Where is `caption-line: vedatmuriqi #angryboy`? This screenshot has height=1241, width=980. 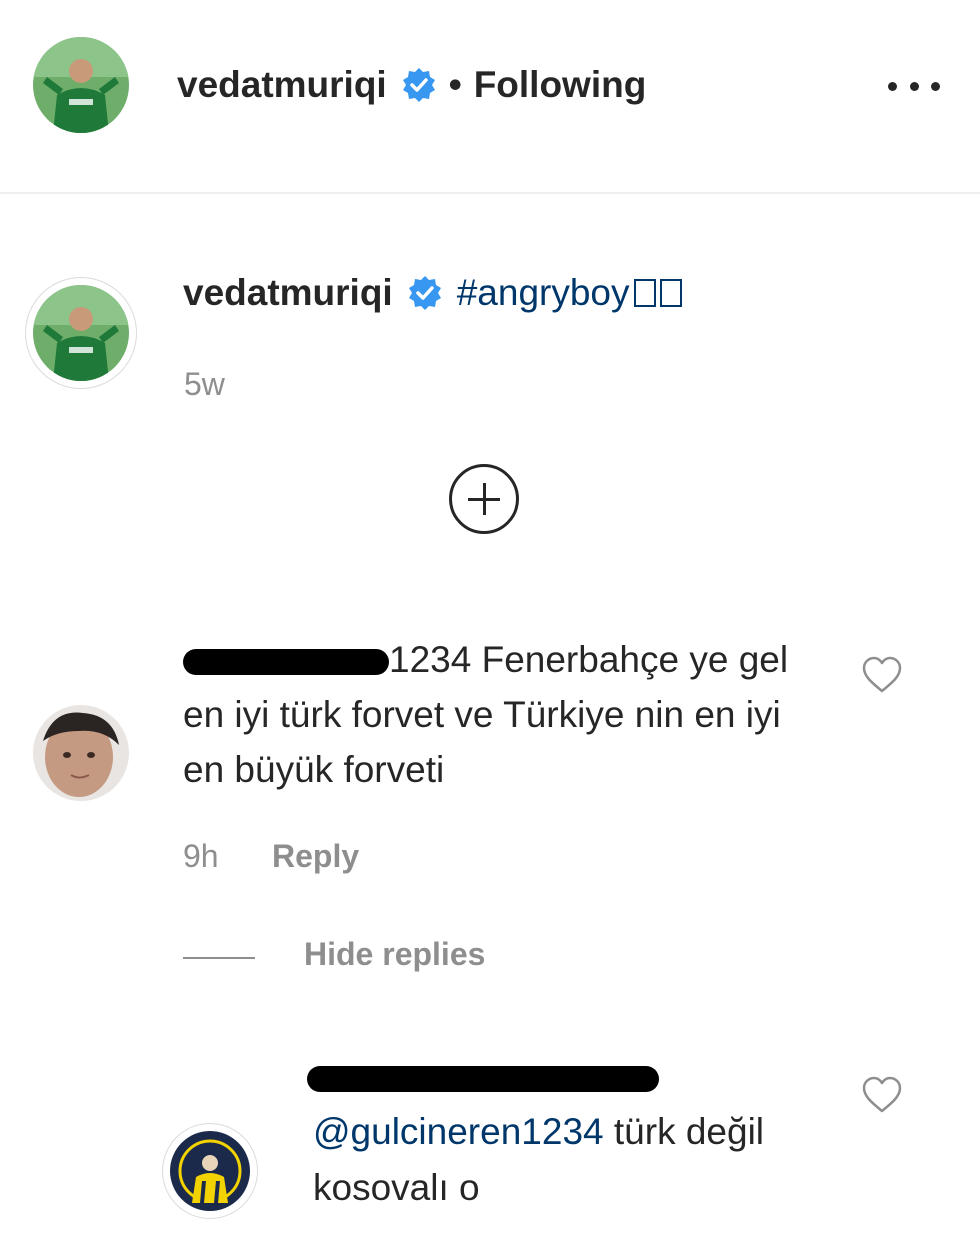
caption-line: vedatmuriqi #angryboy is located at coordinates (432, 293).